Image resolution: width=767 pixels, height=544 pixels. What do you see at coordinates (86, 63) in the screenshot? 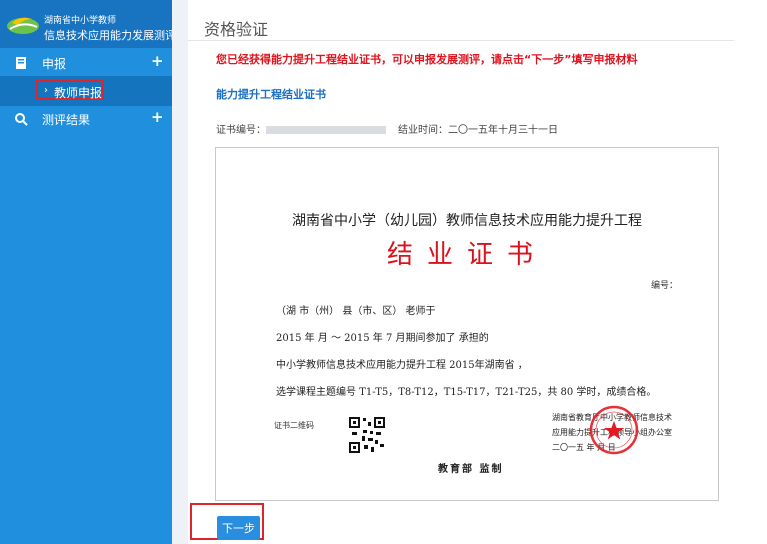
I see `menu-group-apply: 申报 +` at bounding box center [86, 63].